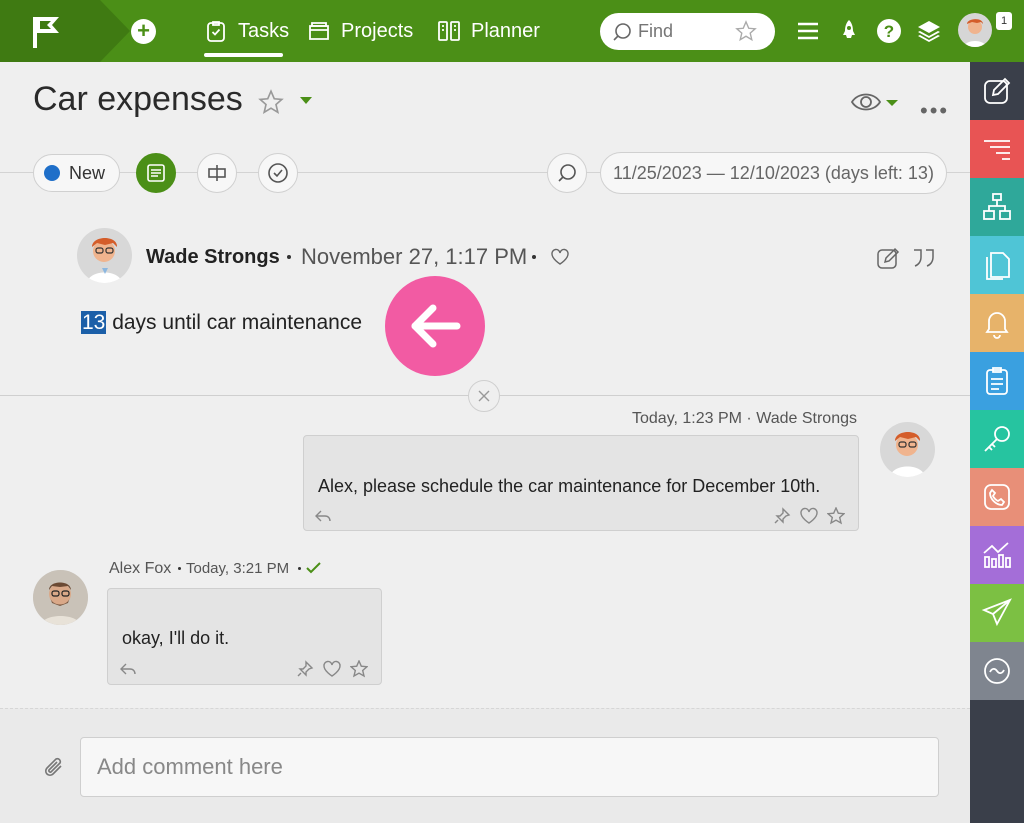  I want to click on right-sidebar, so click(997, 442).